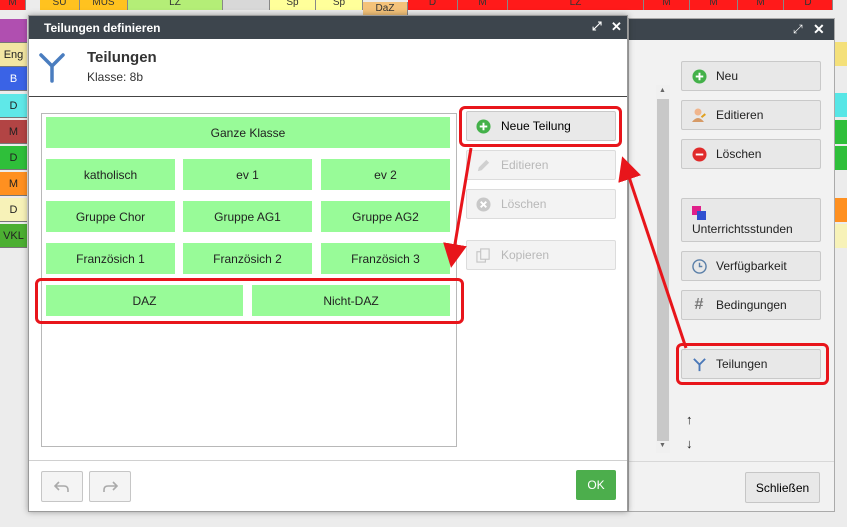 The width and height of the screenshot is (847, 527). Describe the element at coordinates (565, 248) in the screenshot. I see `annotation-arrows` at that location.